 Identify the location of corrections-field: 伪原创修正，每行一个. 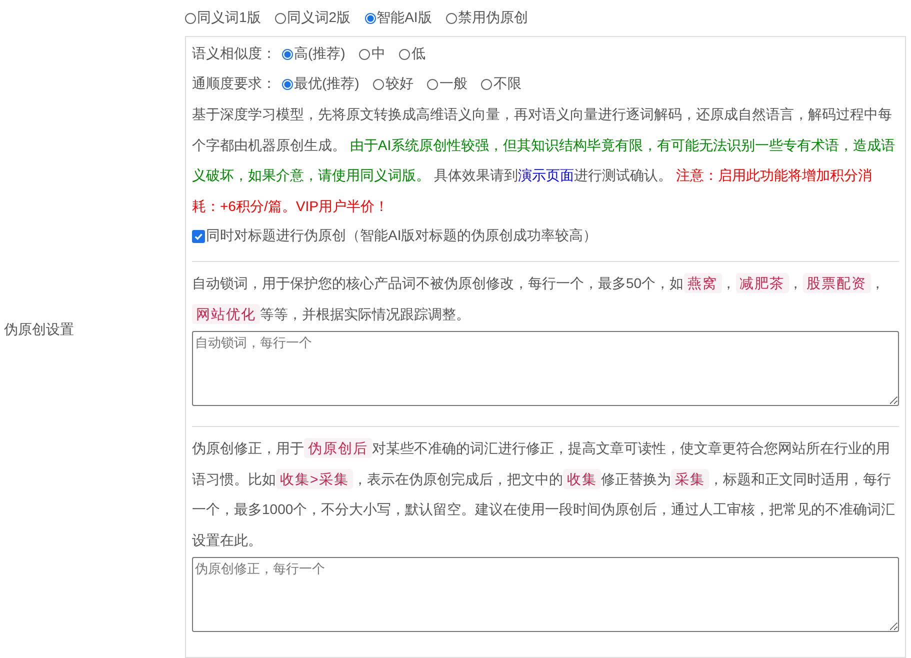
(545, 594).